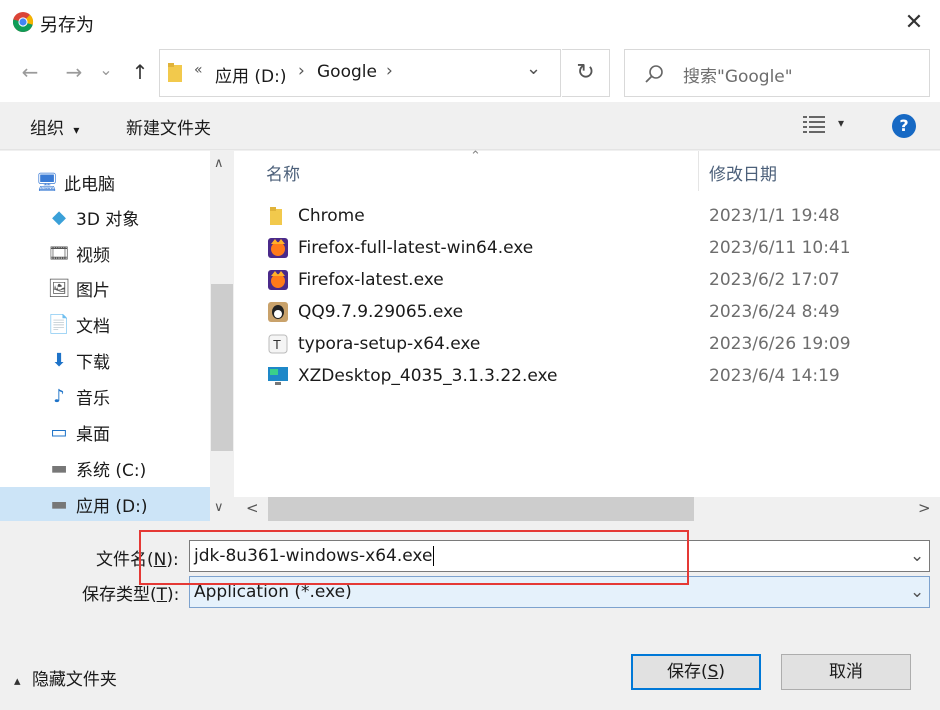  I want to click on sidebar-item: ▭ 桌面, so click(105, 432).